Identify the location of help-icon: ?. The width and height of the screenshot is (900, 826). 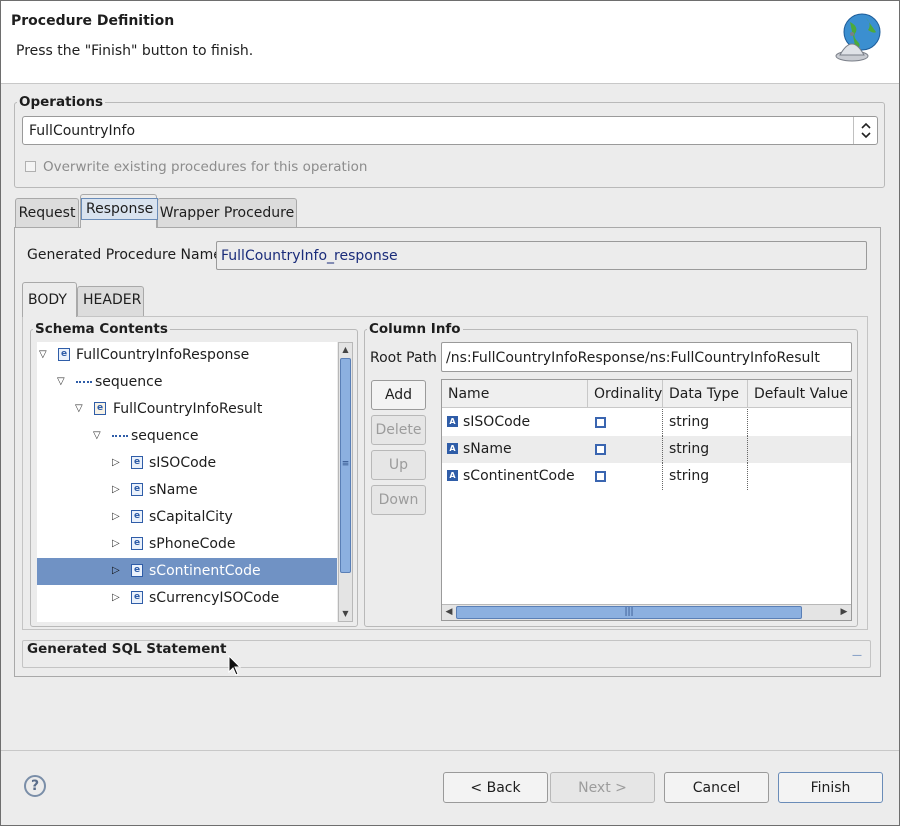
(35, 786).